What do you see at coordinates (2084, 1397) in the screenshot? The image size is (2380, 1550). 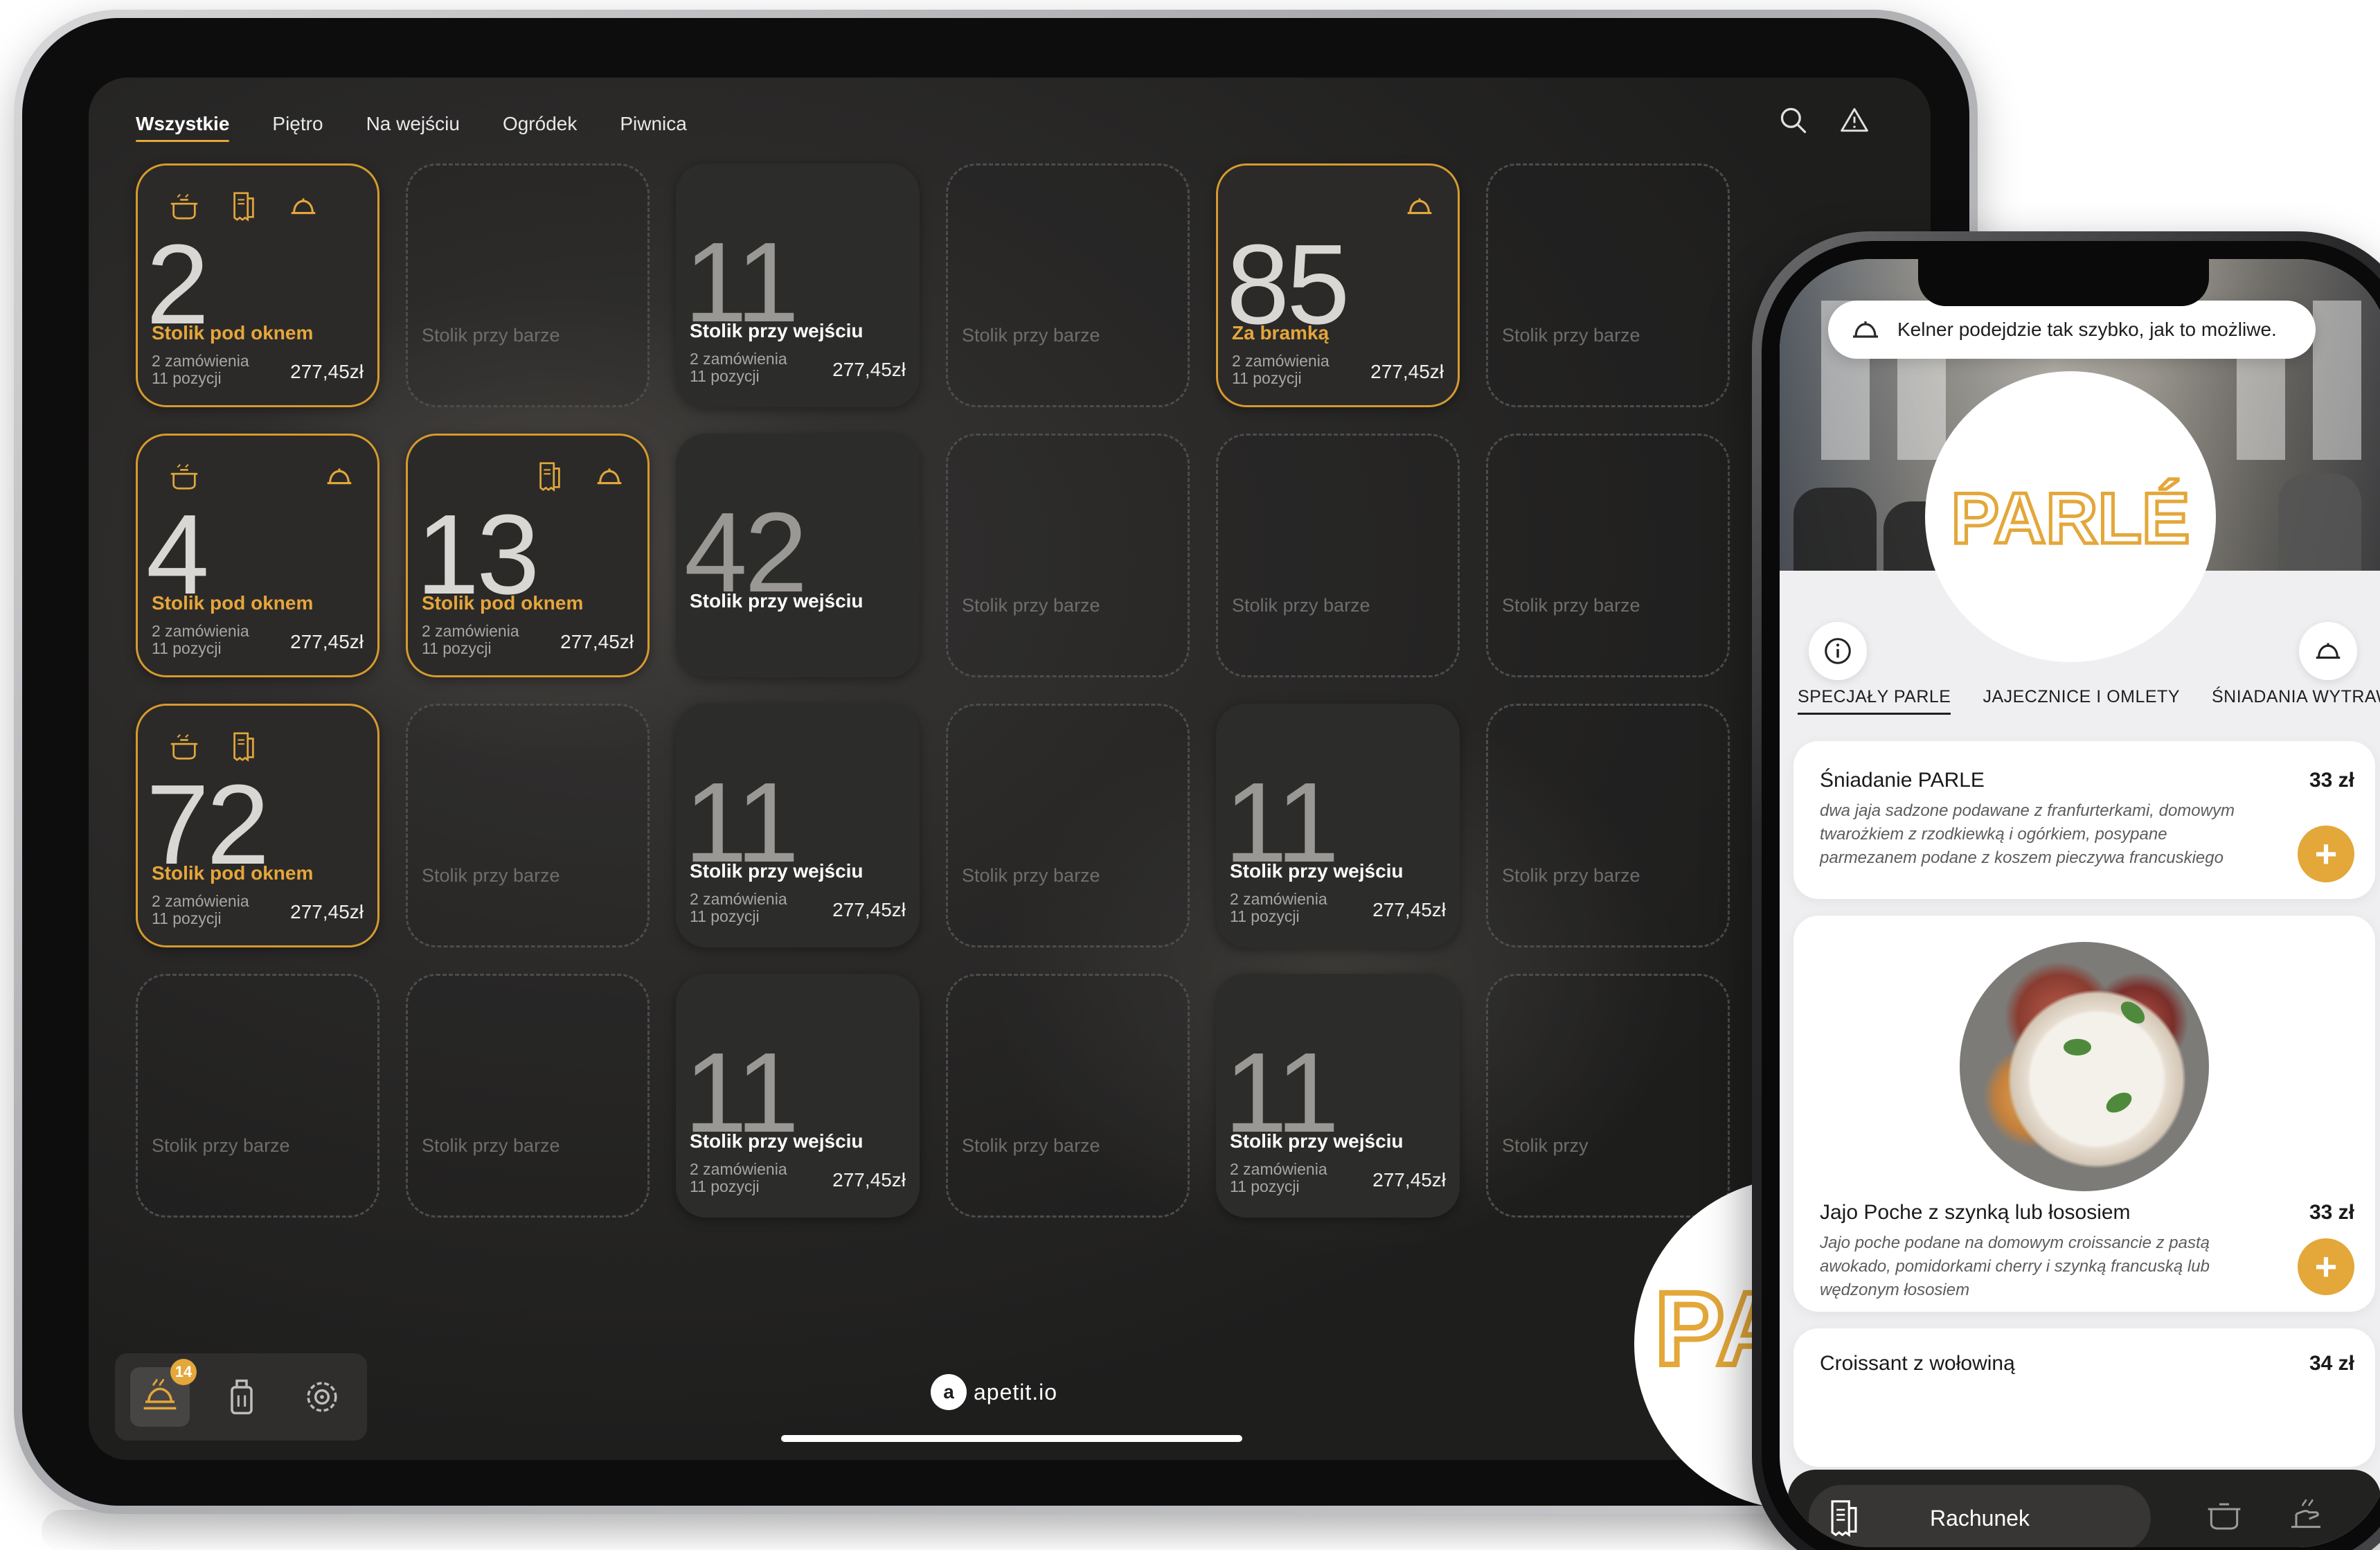 I see `menu-item: Croissant z wołowiną 34 zł` at bounding box center [2084, 1397].